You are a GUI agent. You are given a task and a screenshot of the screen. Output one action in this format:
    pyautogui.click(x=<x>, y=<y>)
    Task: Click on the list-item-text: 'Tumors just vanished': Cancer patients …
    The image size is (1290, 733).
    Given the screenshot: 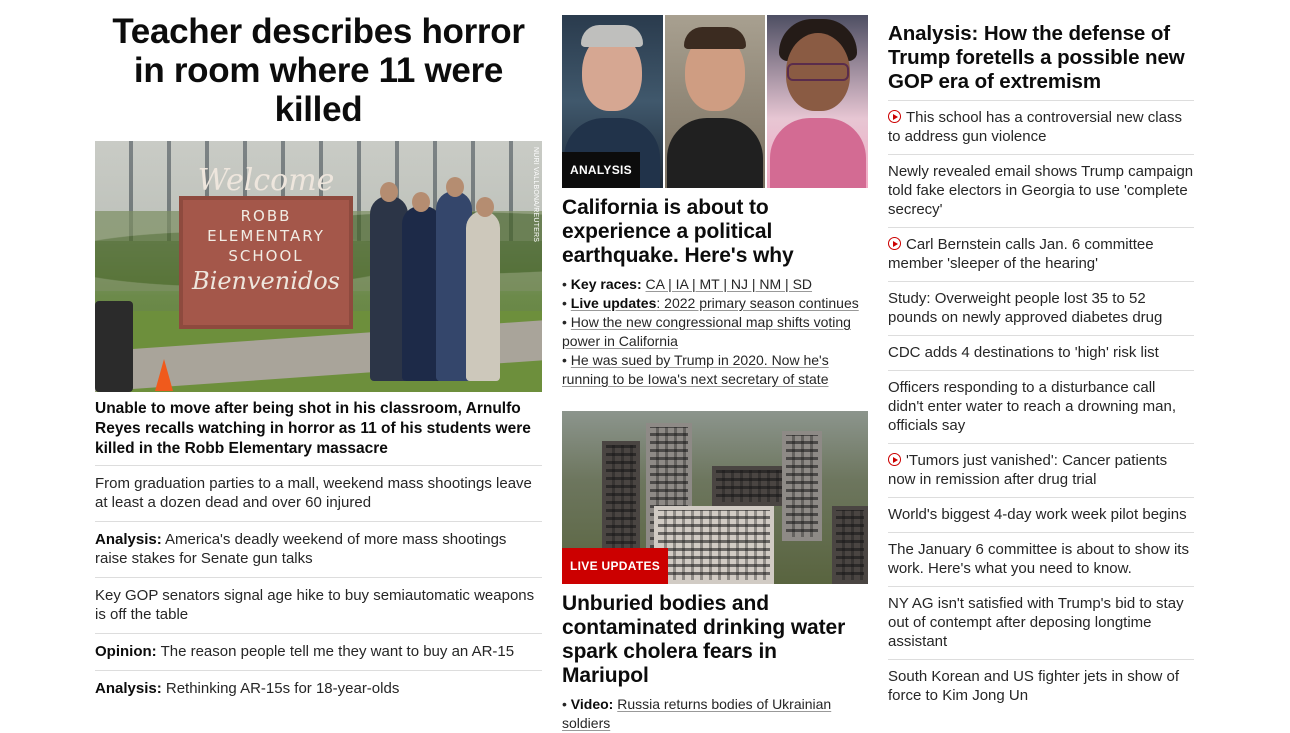 What is the action you would take?
    pyautogui.click(x=1028, y=470)
    